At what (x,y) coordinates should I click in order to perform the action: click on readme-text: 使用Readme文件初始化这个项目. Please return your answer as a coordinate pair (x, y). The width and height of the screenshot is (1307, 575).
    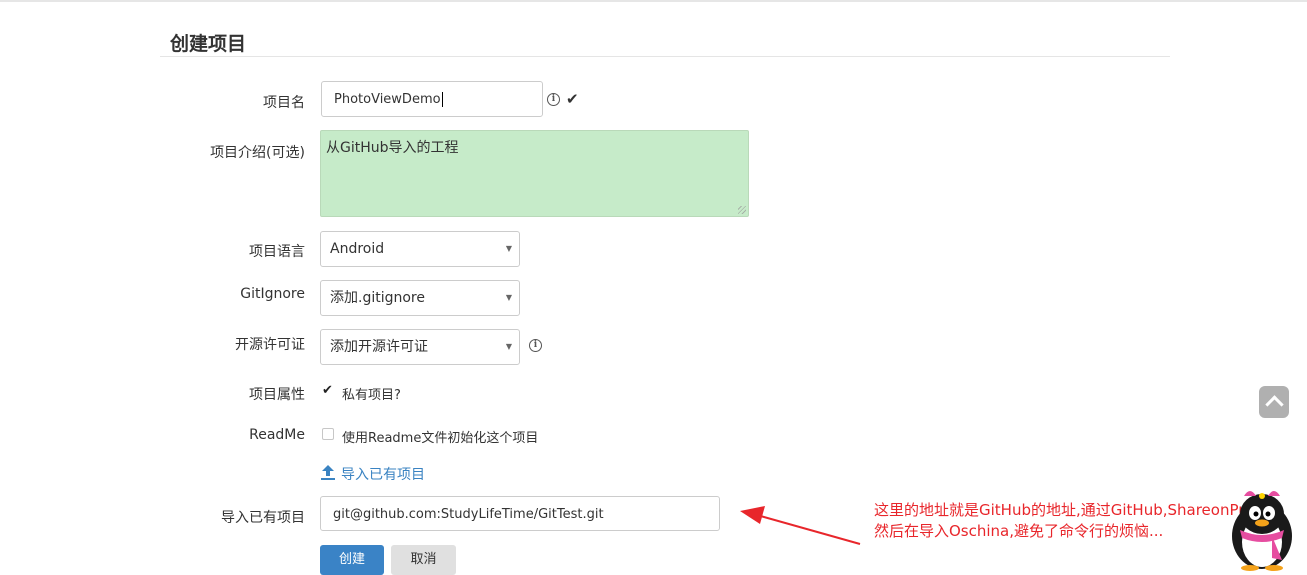
    Looking at the image, I should click on (440, 438).